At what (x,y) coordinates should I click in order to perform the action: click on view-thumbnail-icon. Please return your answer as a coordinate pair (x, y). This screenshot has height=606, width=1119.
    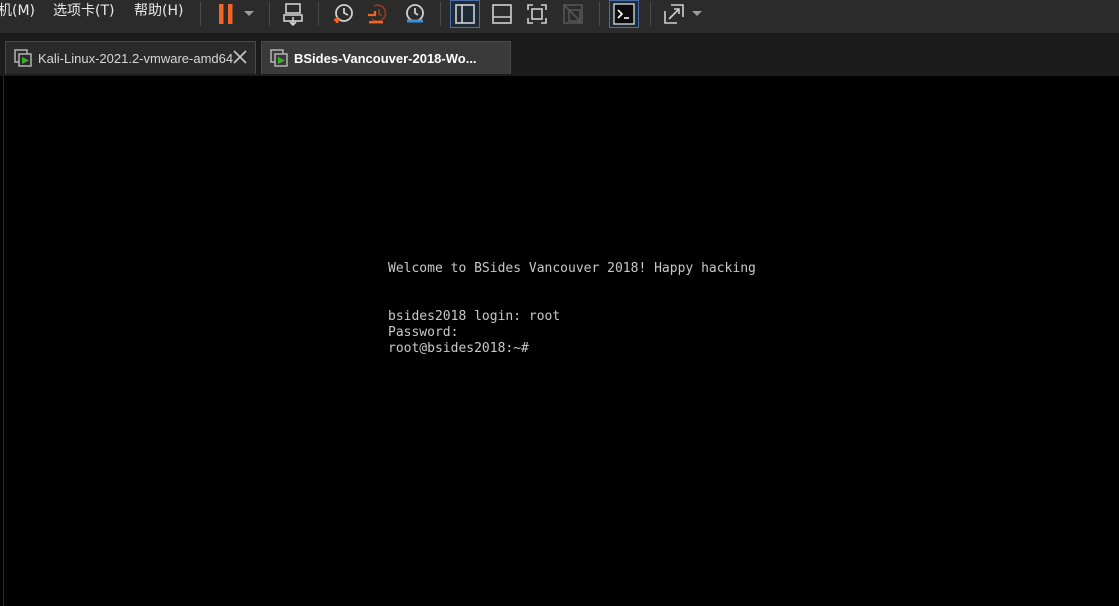
    Looking at the image, I should click on (502, 14).